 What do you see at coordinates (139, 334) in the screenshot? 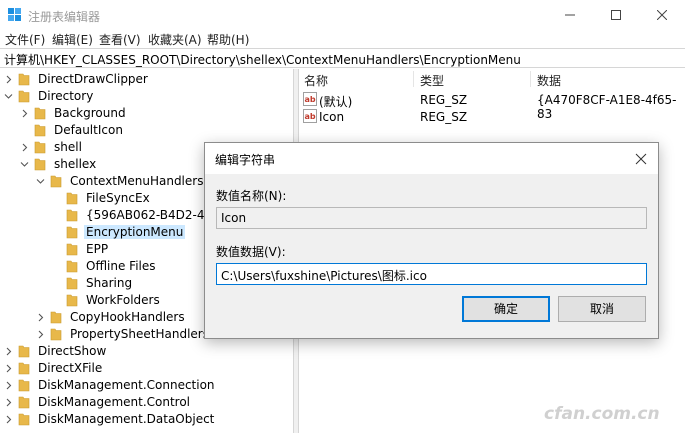
I see `tree-node-label: PropertySheetHandlers` at bounding box center [139, 334].